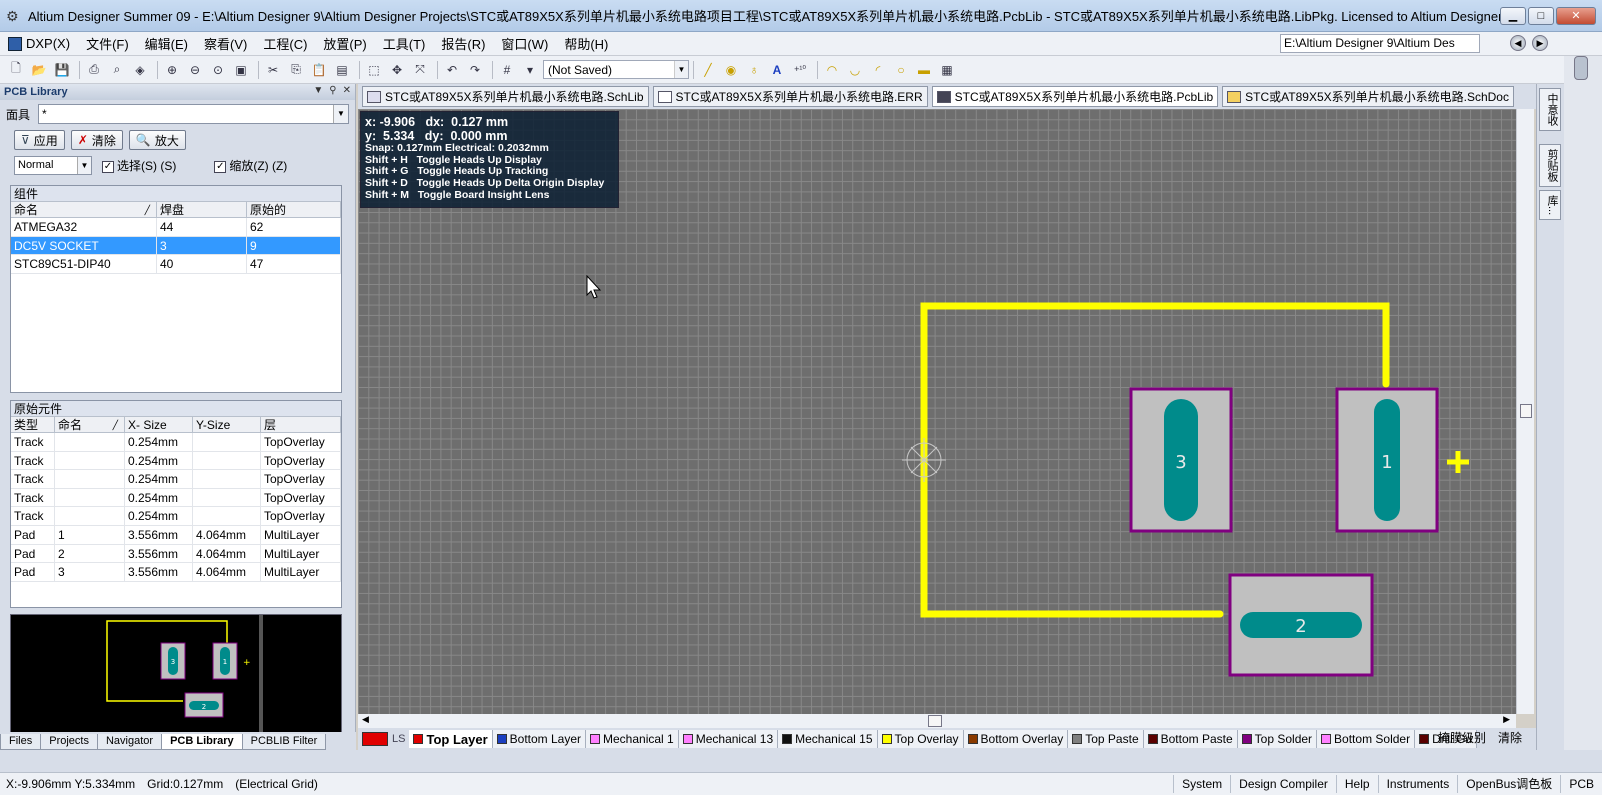 The width and height of the screenshot is (1602, 795). What do you see at coordinates (241, 70) in the screenshot?
I see `zoom-area-icon: ▣` at bounding box center [241, 70].